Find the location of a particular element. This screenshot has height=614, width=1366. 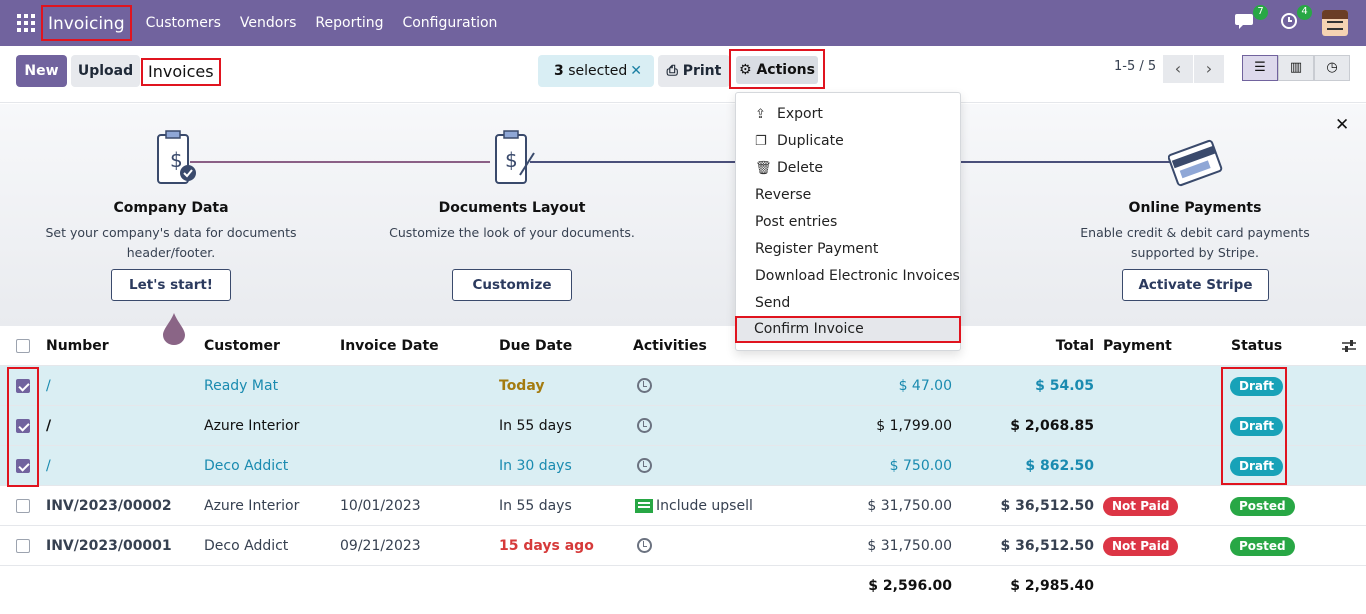

messages-icon: 7 is located at coordinates (1251, 19).